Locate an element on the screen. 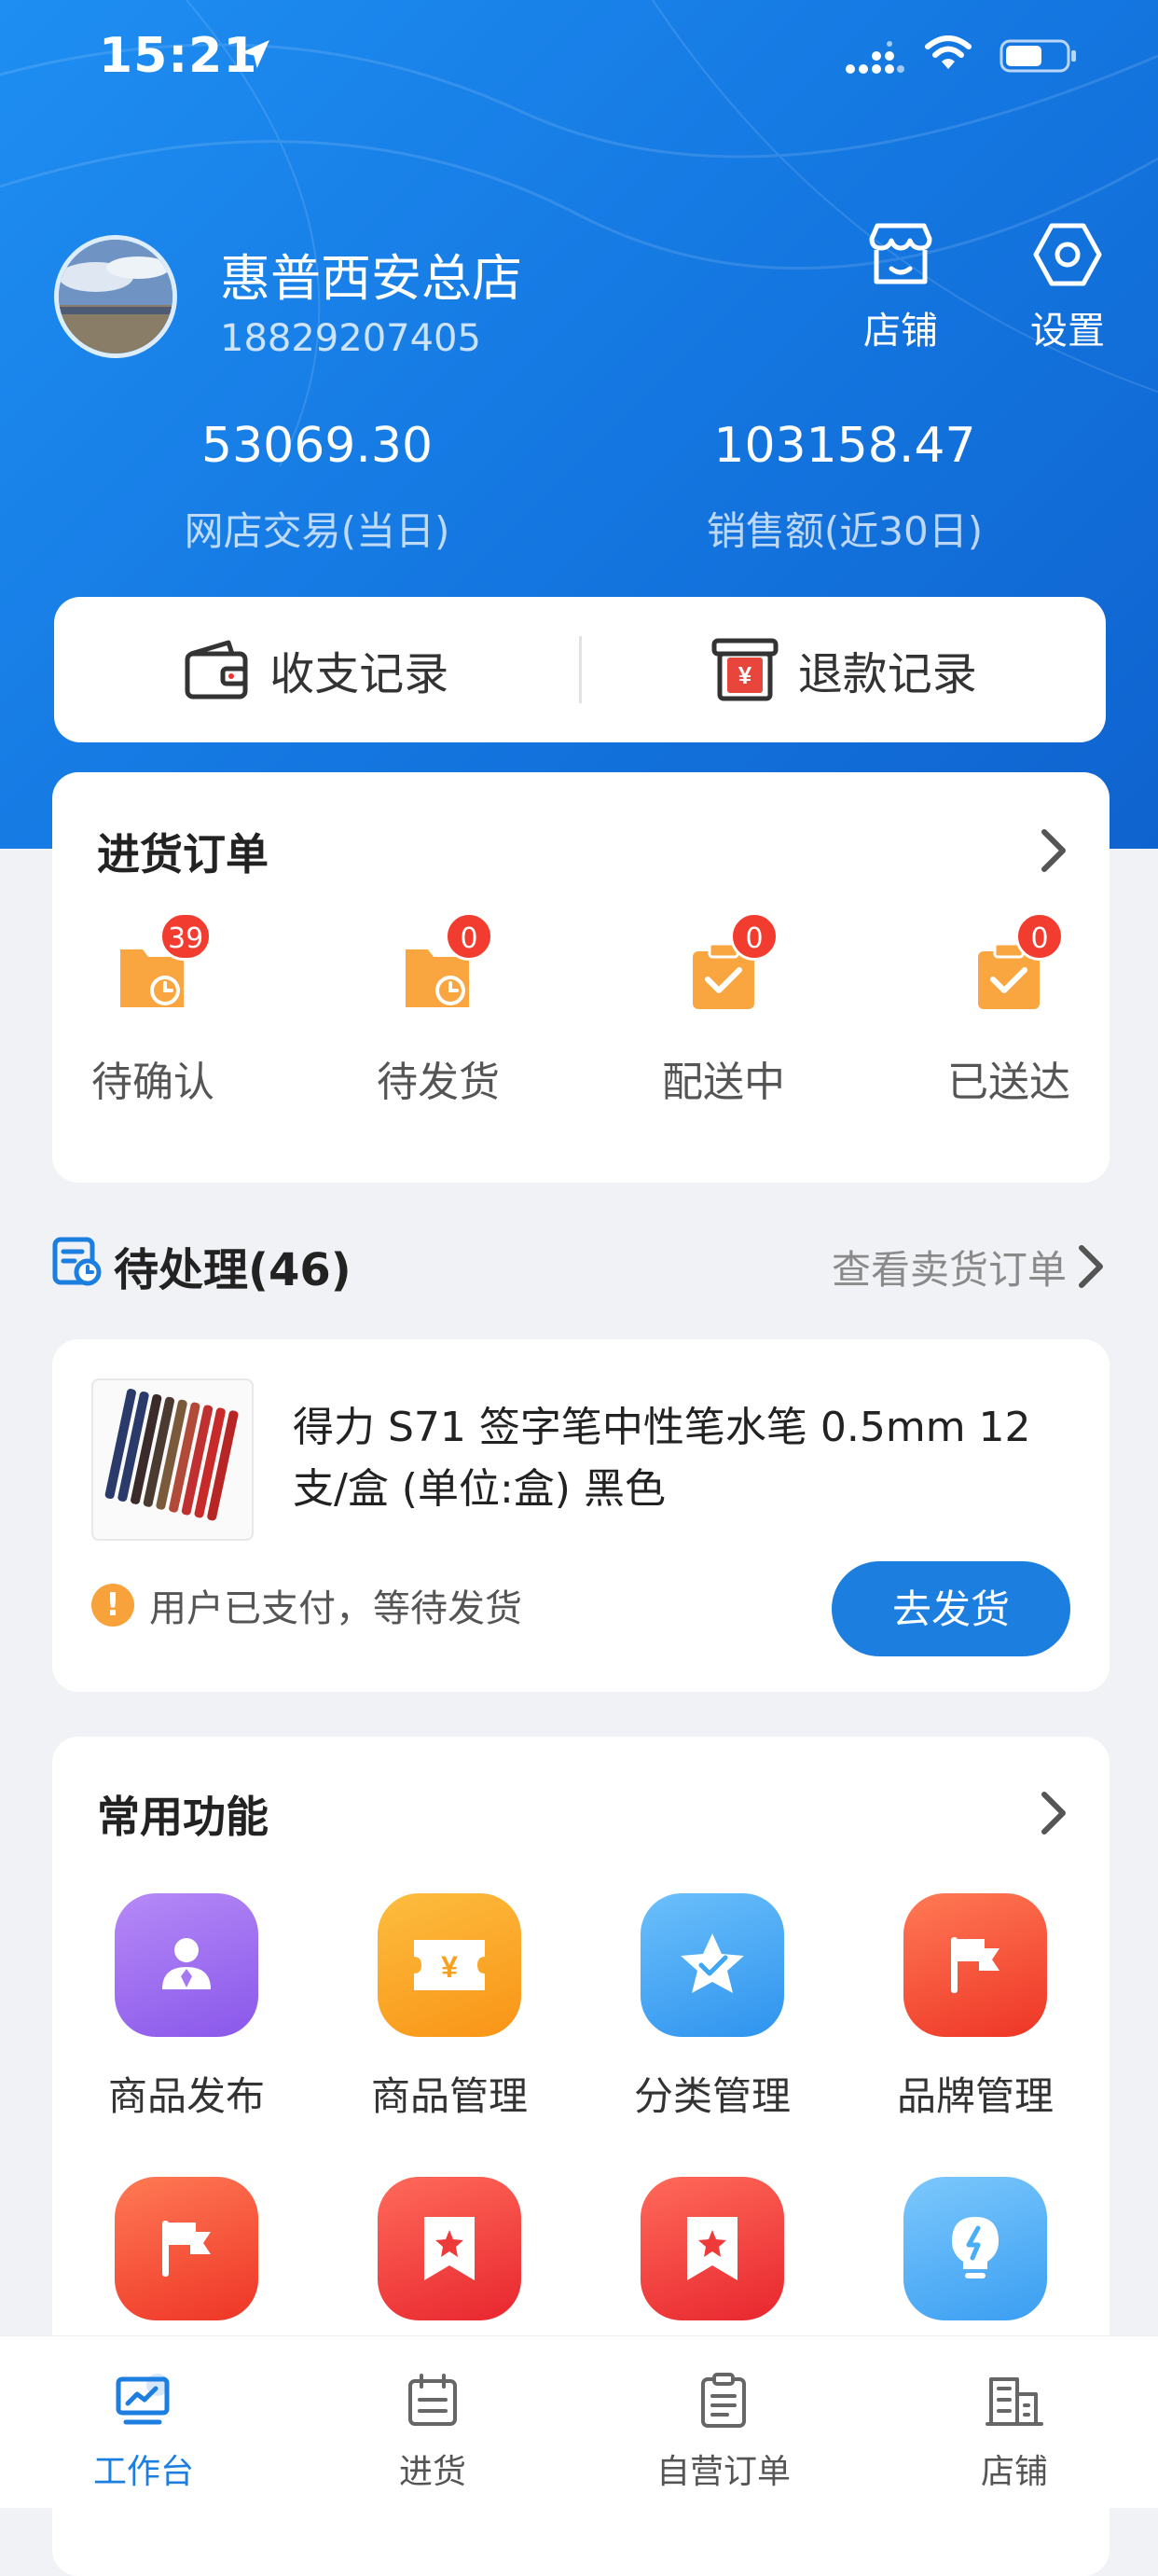 This screenshot has height=2576, width=1158. avatar-landscape-image is located at coordinates (115, 296).